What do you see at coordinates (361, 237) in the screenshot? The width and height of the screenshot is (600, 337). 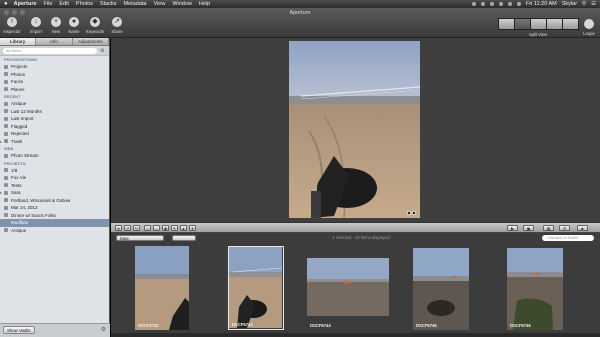 I see `selection-status: 1 selected - 42 items displayed` at bounding box center [361, 237].